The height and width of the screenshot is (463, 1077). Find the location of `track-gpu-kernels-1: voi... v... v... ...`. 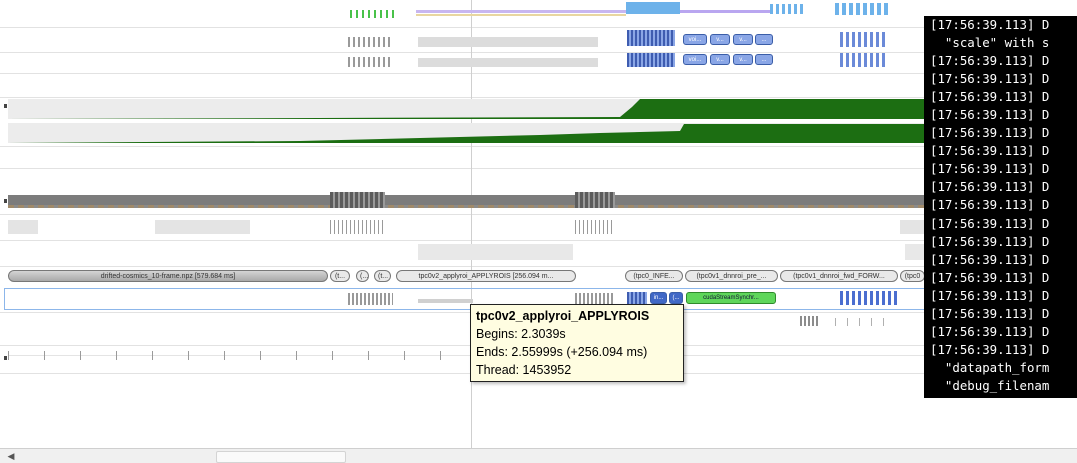

track-gpu-kernels-1: voi... v... v... ... is located at coordinates (462, 39).